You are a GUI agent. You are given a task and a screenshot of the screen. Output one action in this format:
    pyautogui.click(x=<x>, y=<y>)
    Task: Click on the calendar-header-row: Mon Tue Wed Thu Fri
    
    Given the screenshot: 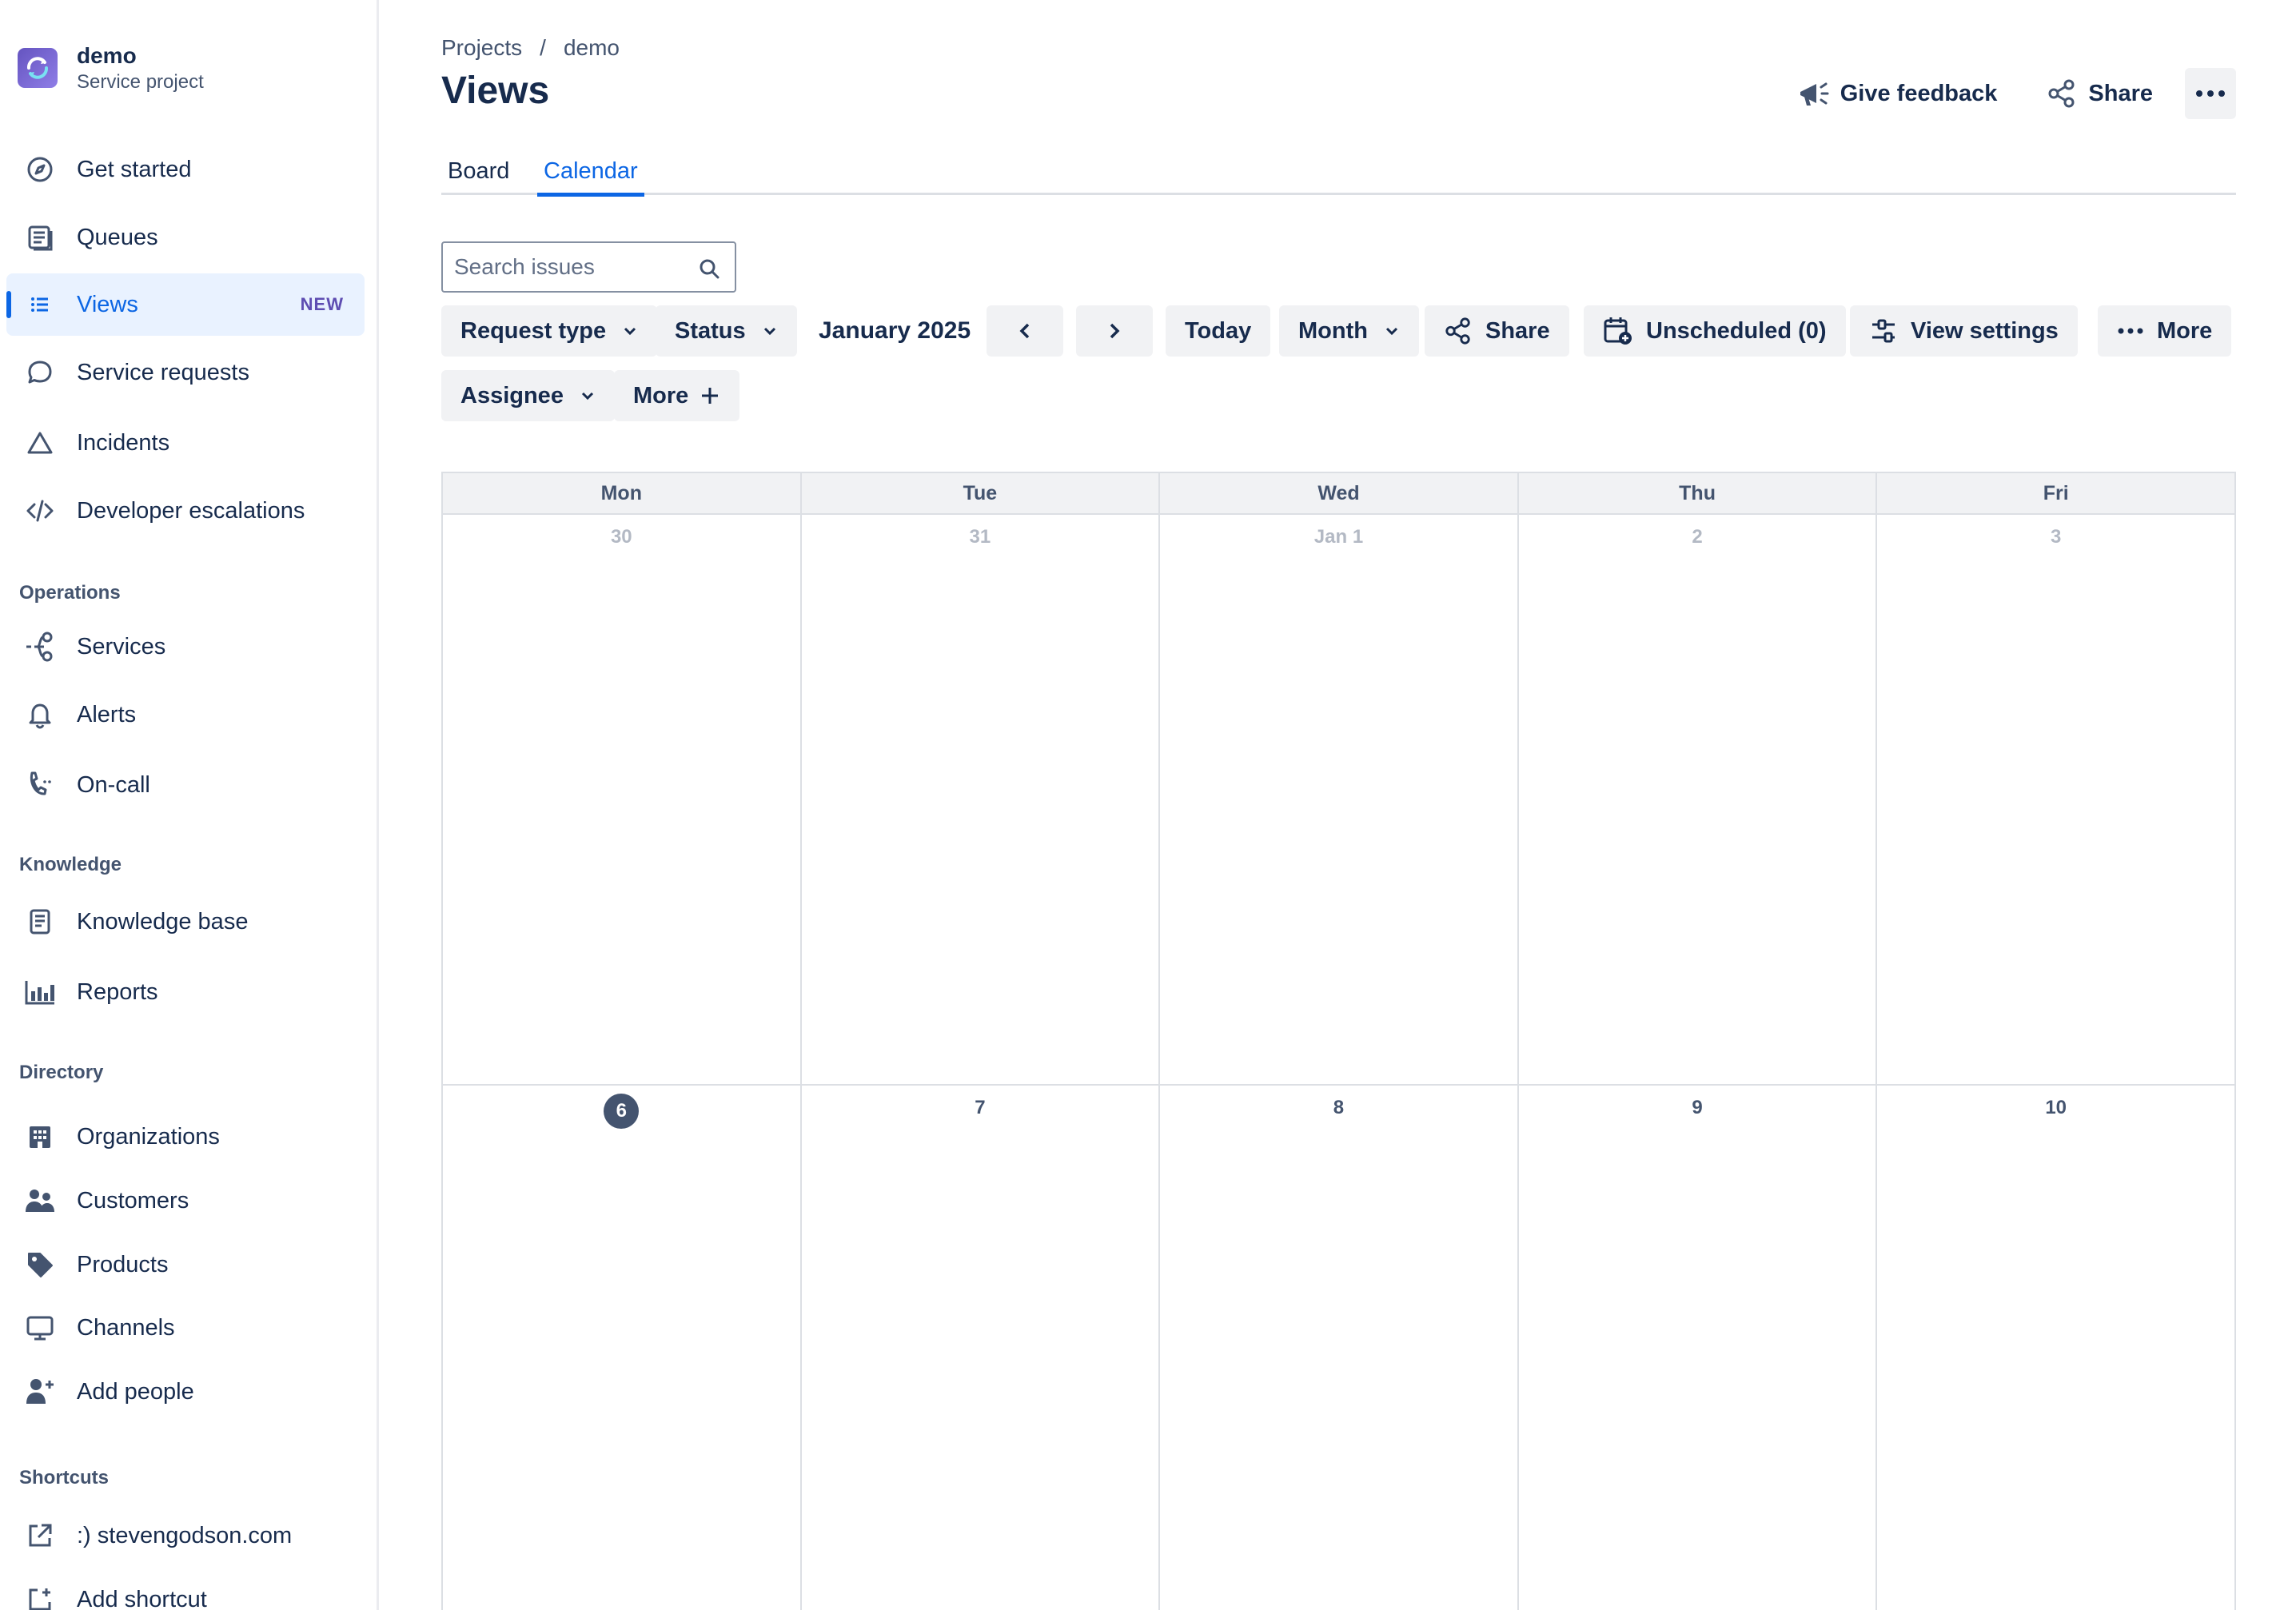 What is the action you would take?
    pyautogui.click(x=1338, y=494)
    